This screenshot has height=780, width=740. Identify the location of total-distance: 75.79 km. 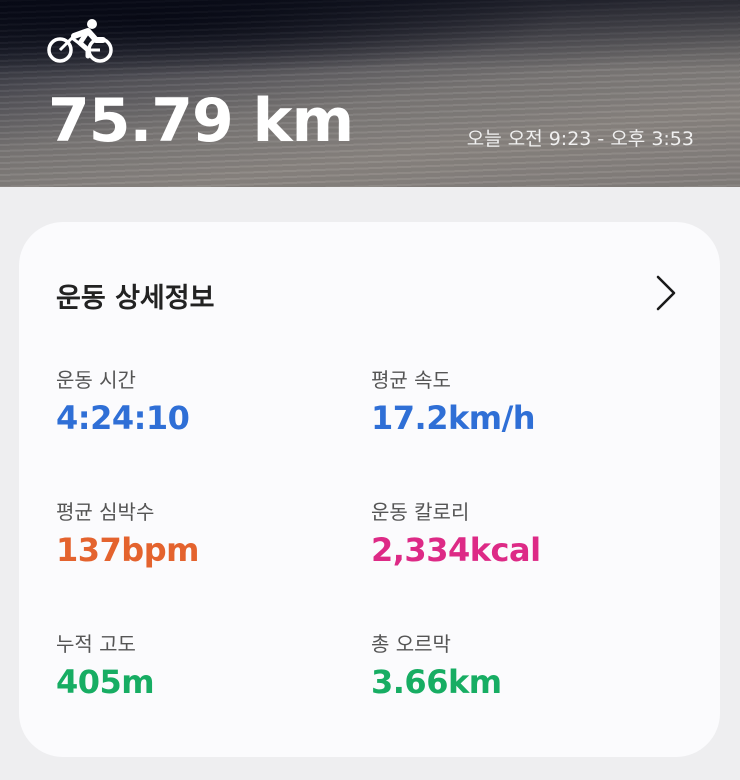
(201, 121).